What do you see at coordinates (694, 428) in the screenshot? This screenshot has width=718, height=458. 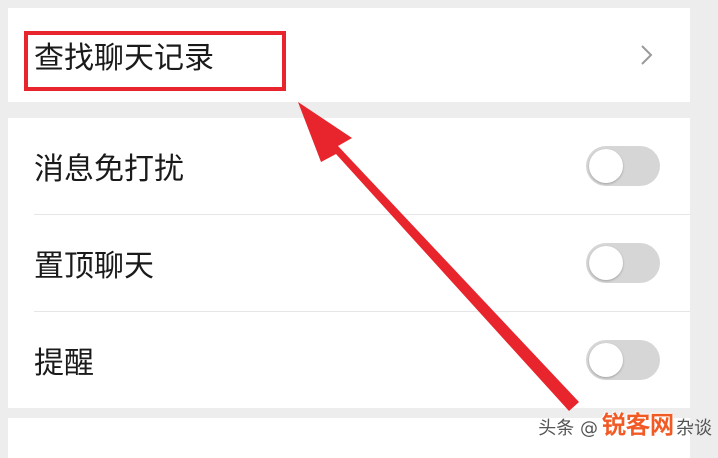 I see `watermark-suffix: 杂谈` at bounding box center [694, 428].